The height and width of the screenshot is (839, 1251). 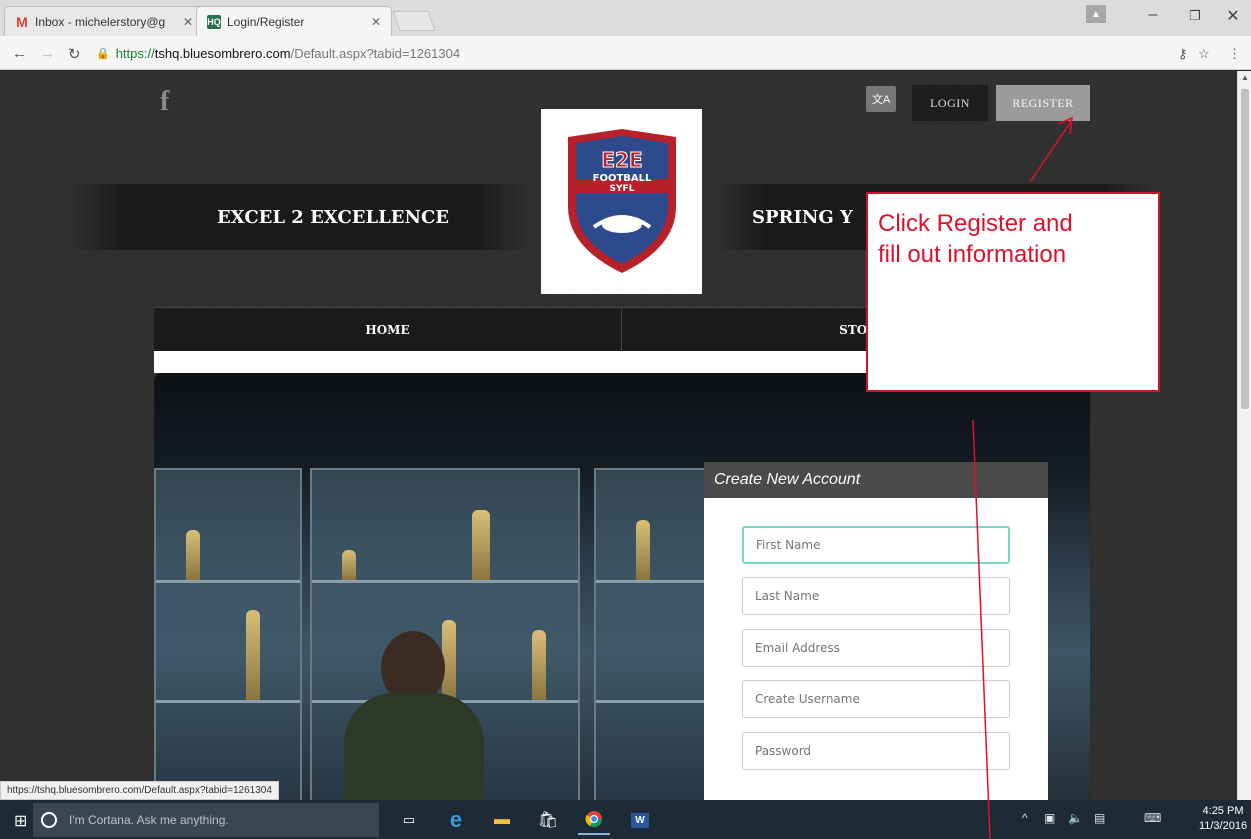 I want to click on tab-gmail-inbox: M Inbox - michelerstory@g ✕, so click(x=104, y=21).